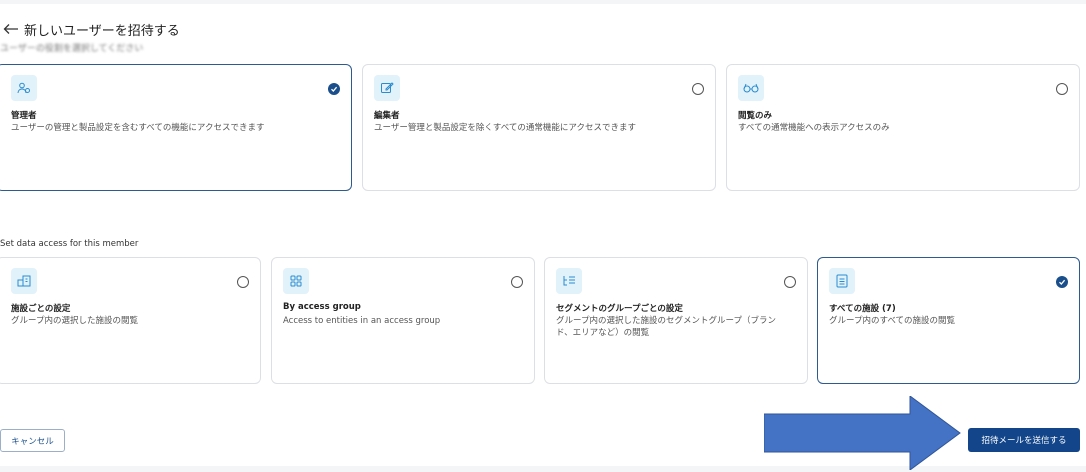 Image resolution: width=1086 pixels, height=472 pixels. I want to click on option-title: By access group, so click(322, 307).